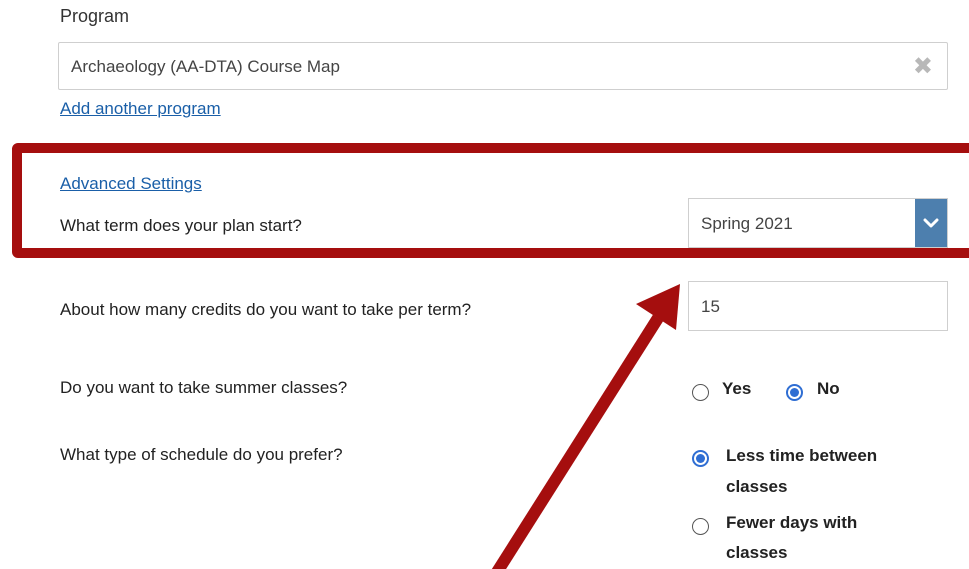 The image size is (969, 569). Describe the element at coordinates (747, 223) in the screenshot. I see `term-selected-value: Spring 2021` at that location.